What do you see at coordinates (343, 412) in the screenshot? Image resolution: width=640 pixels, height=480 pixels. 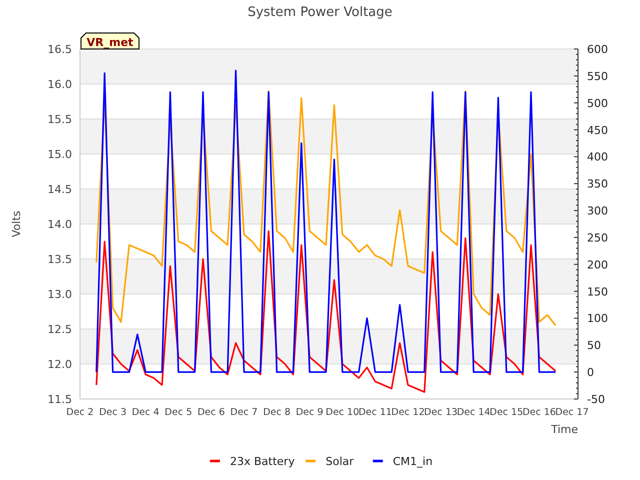 I see `x-tick-label: Dec 10` at bounding box center [343, 412].